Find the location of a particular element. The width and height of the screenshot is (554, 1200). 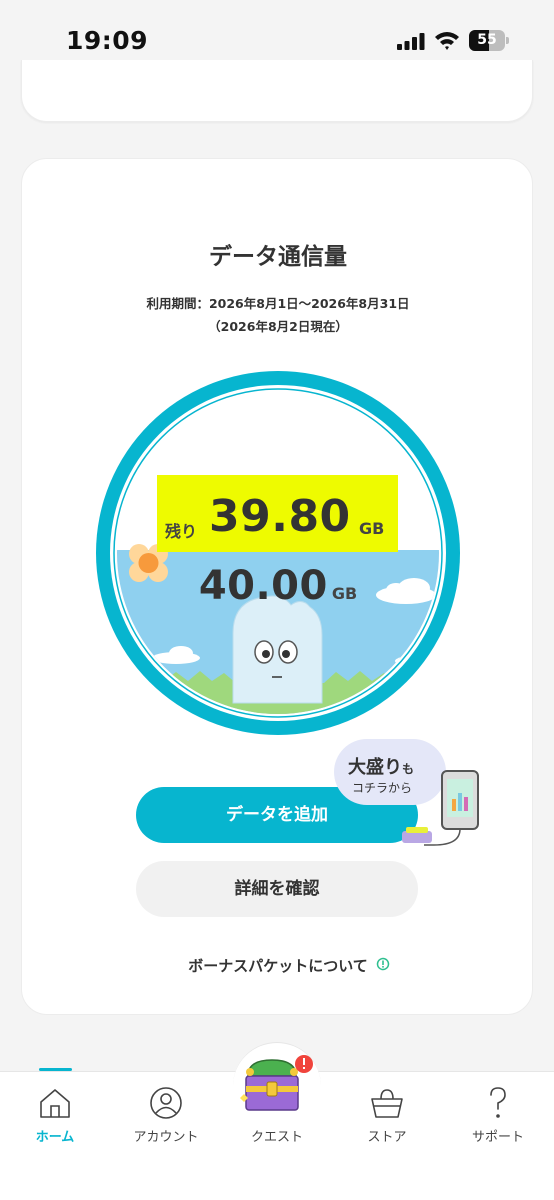

remaining-value: 39.80 is located at coordinates (280, 516).